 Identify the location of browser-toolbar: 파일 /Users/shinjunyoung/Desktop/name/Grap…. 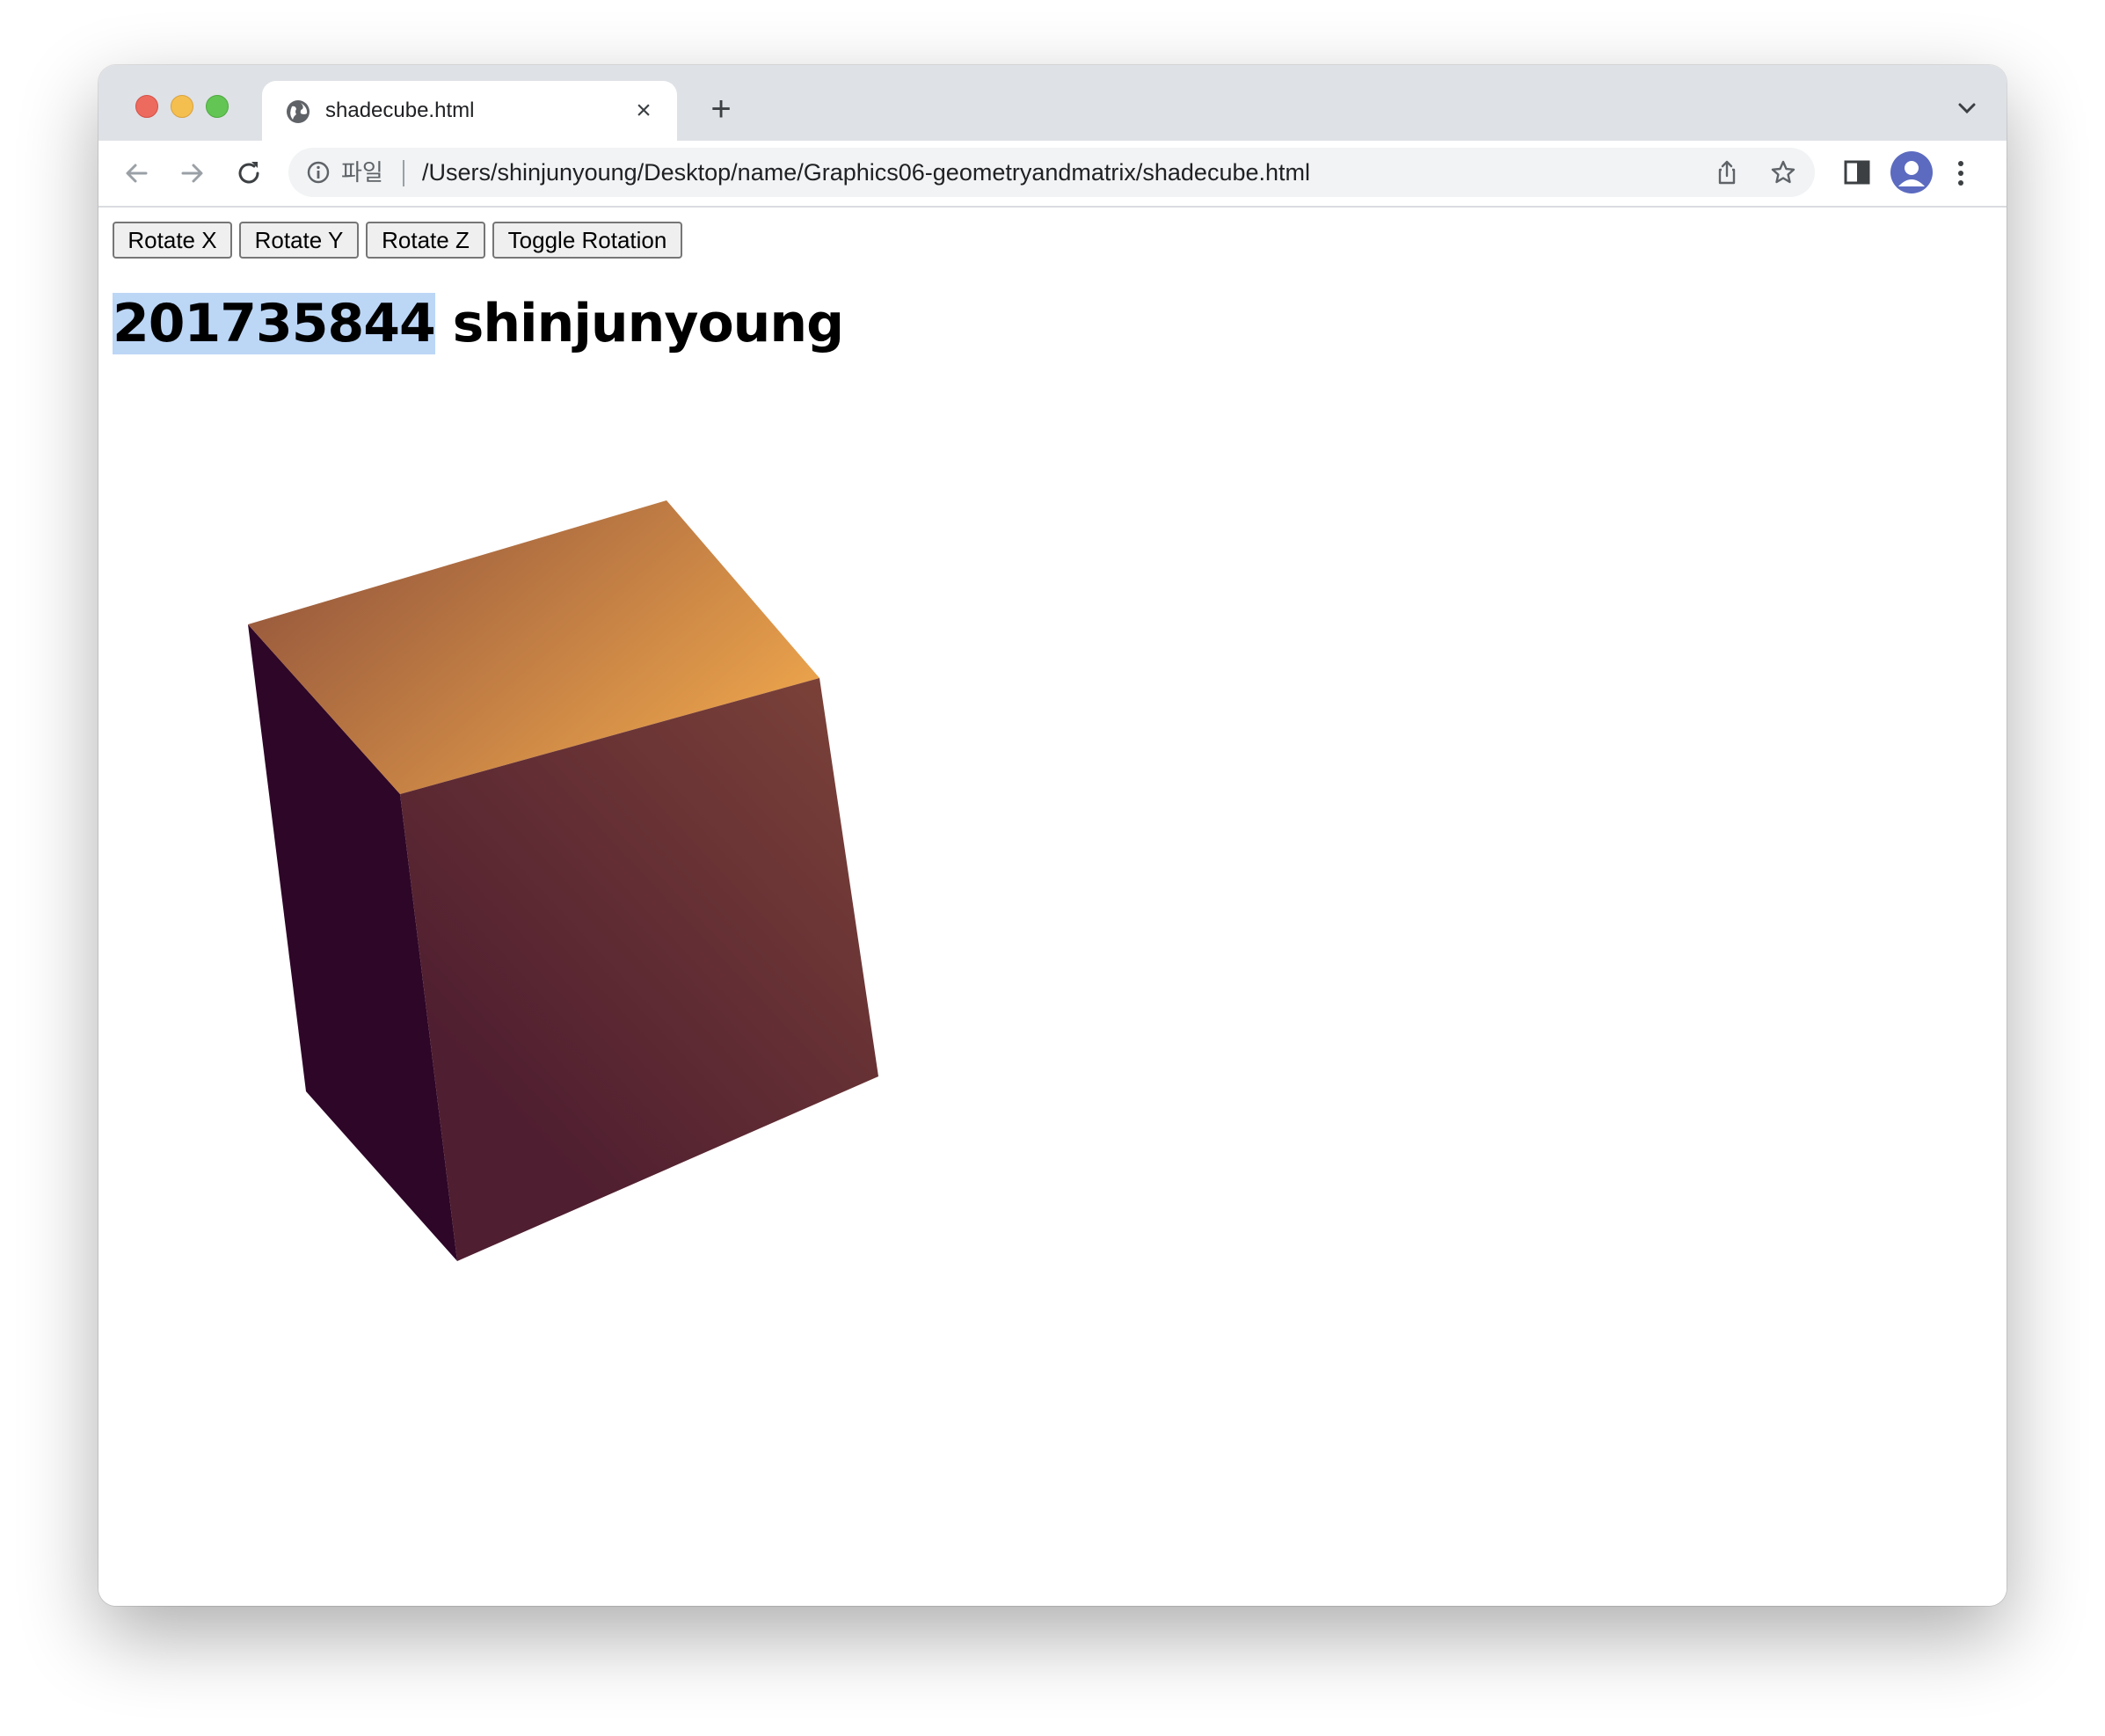
(1052, 175).